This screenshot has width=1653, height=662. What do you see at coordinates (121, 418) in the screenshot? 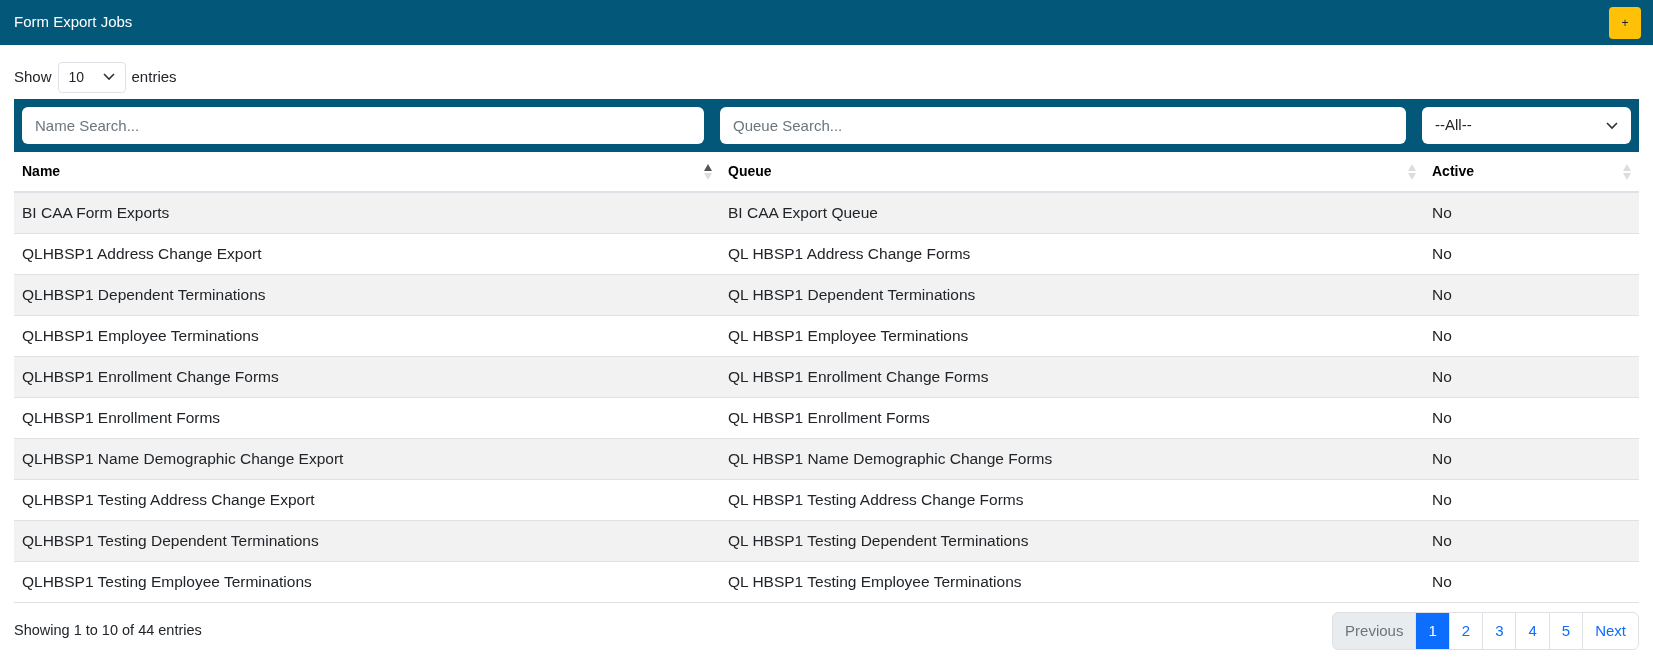
I see `table-cell-text: QLHBSP1 Enrollment Forms` at bounding box center [121, 418].